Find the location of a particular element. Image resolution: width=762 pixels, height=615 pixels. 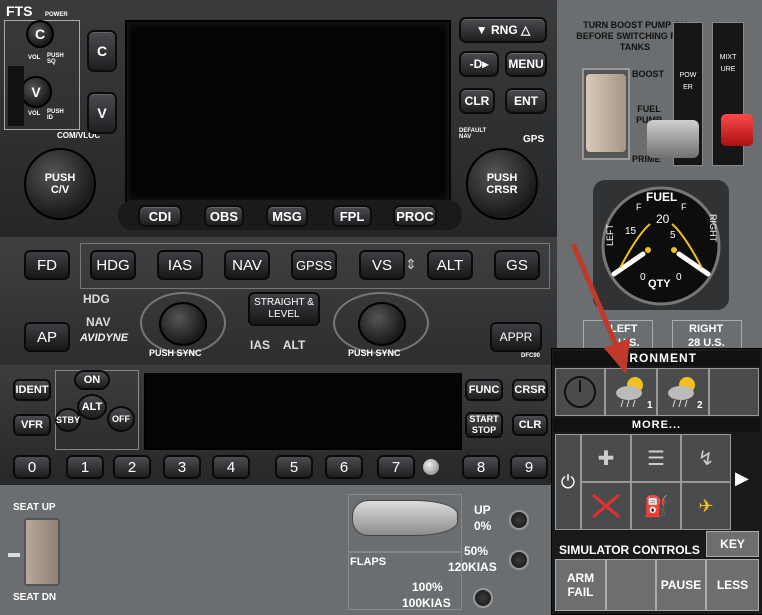

c-swap-button: C is located at coordinates (102, 51).